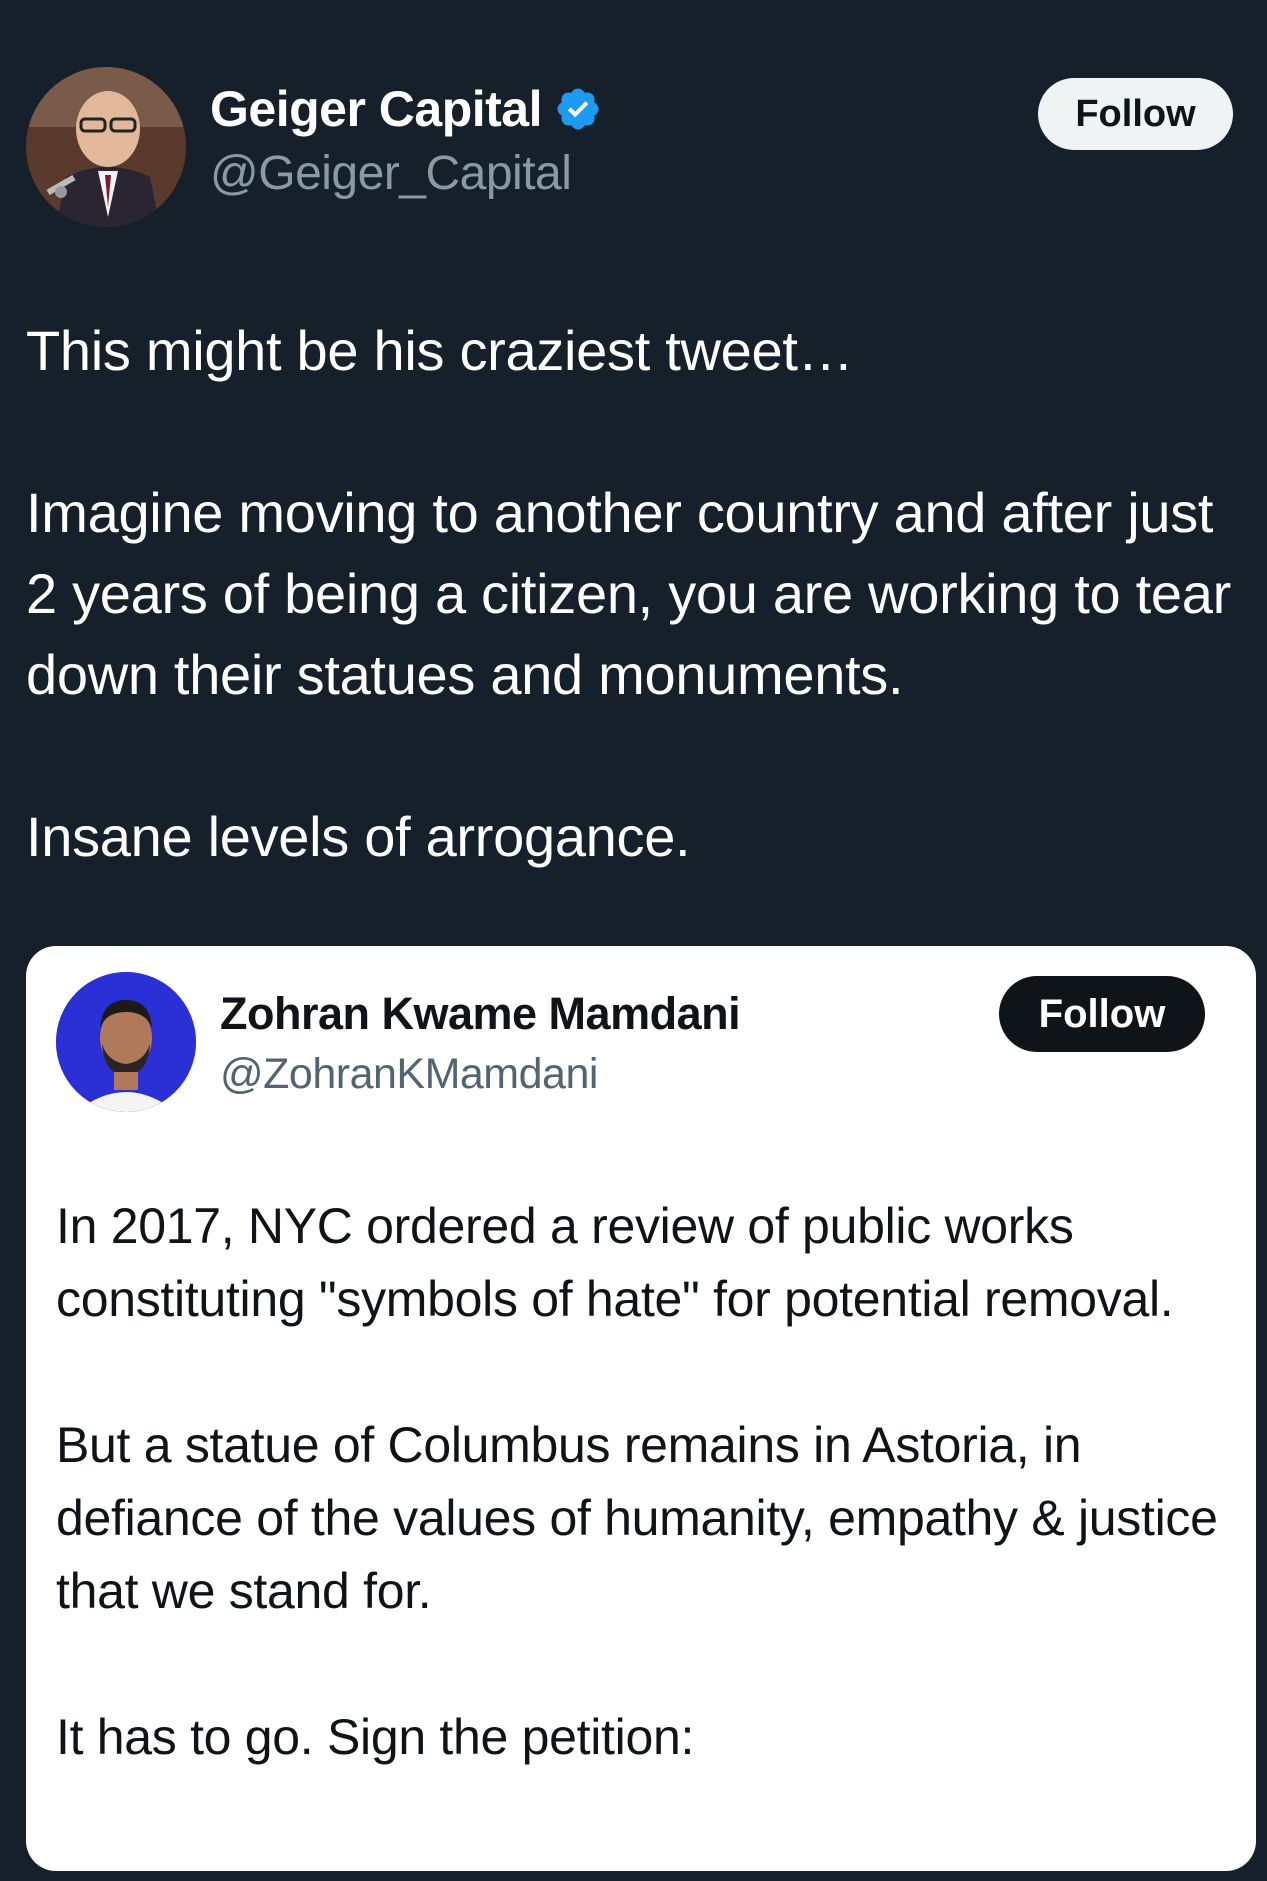  Describe the element at coordinates (406, 173) in the screenshot. I see `author-handle: @Geiger_Capital` at that location.